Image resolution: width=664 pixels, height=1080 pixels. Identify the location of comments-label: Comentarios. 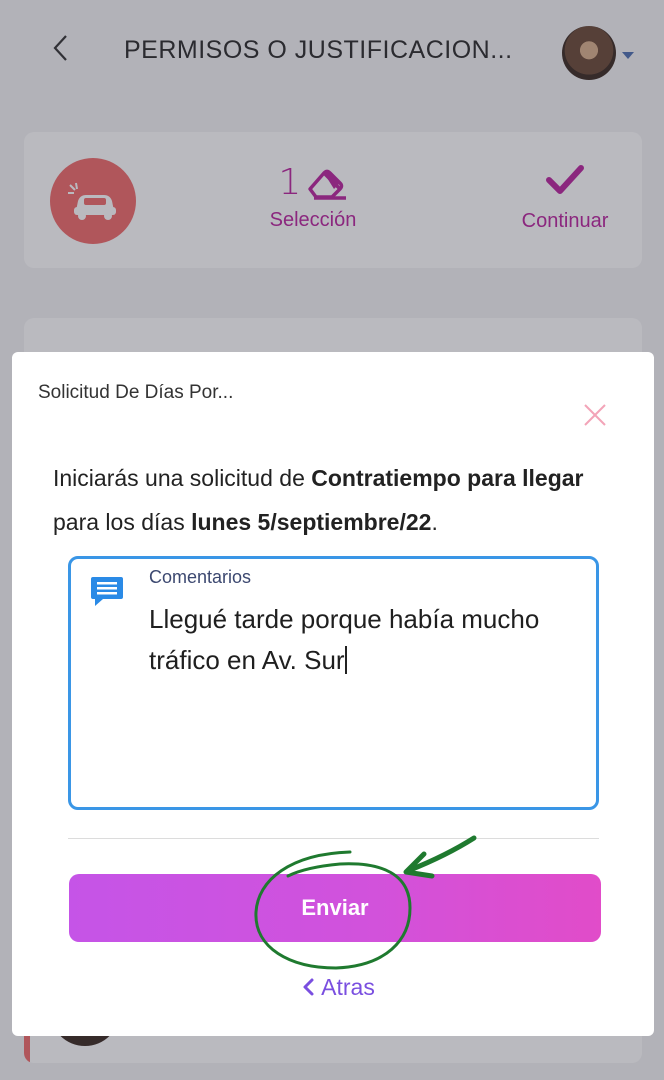
(200, 577).